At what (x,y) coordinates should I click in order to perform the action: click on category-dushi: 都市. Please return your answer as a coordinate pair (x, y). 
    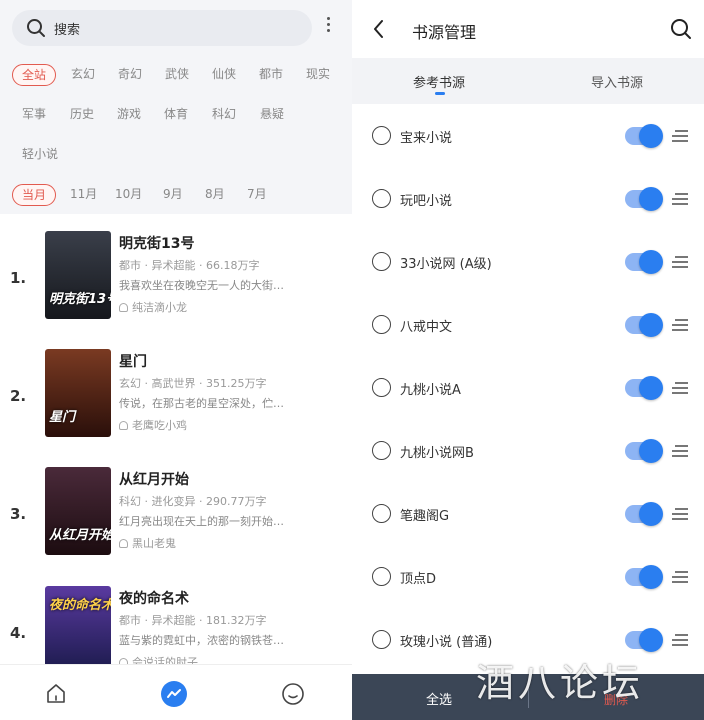
    Looking at the image, I should click on (271, 75).